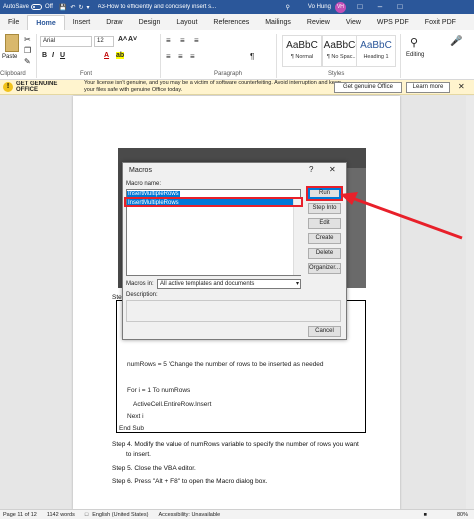  I want to click on paste-icon, so click(12, 43).